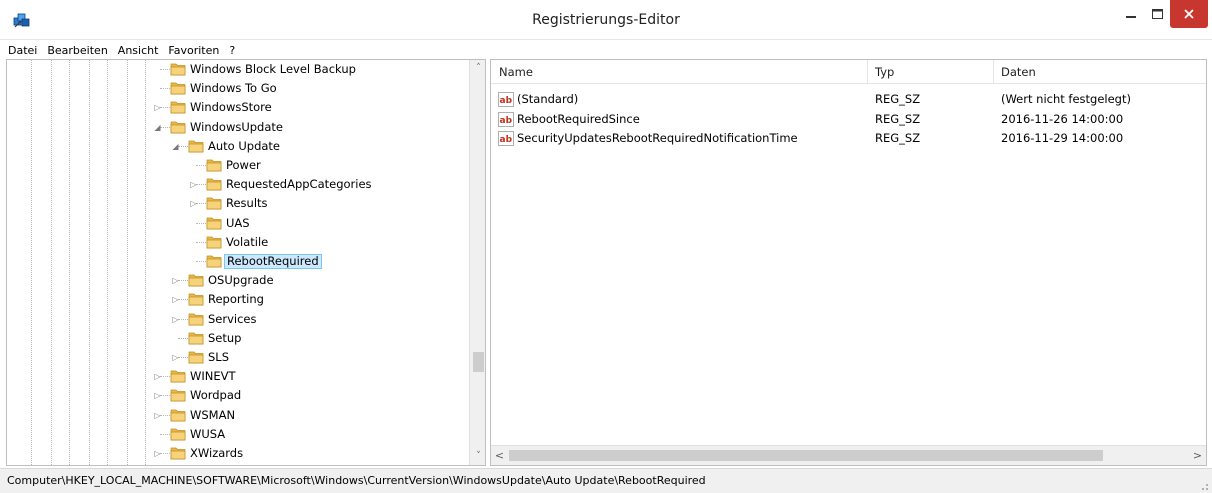  What do you see at coordinates (477, 262) in the screenshot?
I see `tree-vertical-scrollbar: ˄ ˅` at bounding box center [477, 262].